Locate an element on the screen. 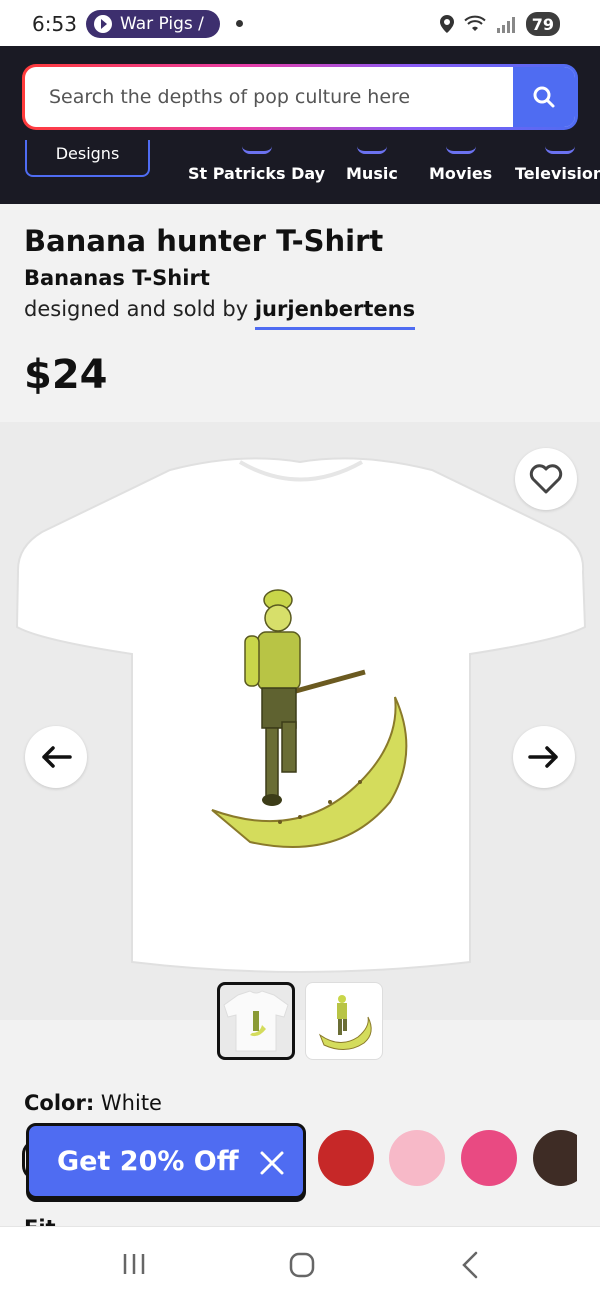 The height and width of the screenshot is (1300, 600). search-input is located at coordinates (269, 97).